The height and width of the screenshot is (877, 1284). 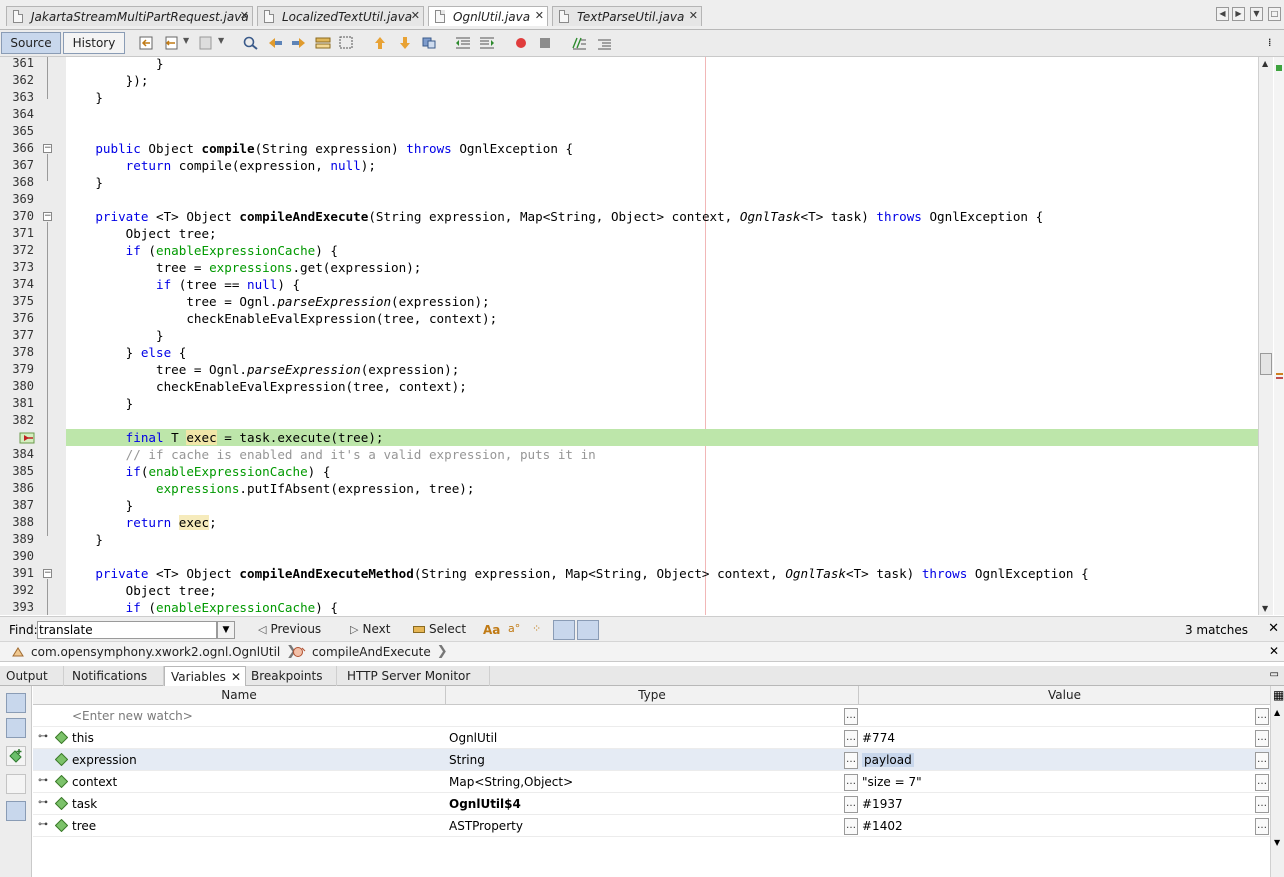 What do you see at coordinates (629, 165) in the screenshot?
I see `code-line: 367 return compile(expression, null);` at bounding box center [629, 165].